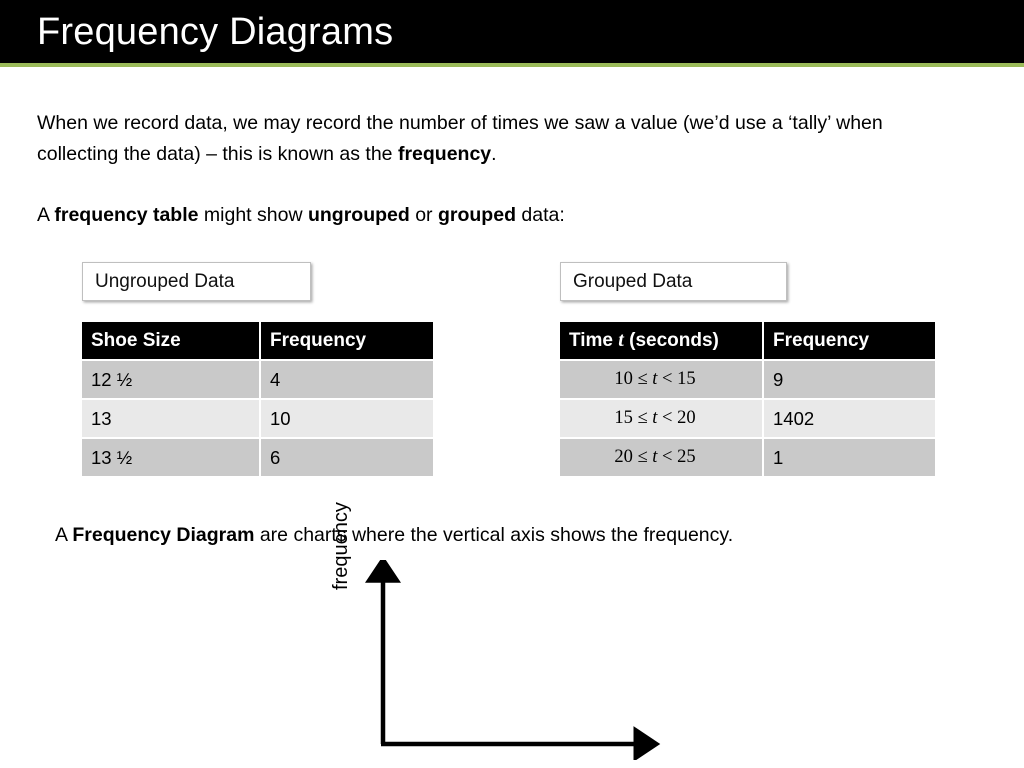 The image size is (1024, 768). What do you see at coordinates (513, 660) in the screenshot?
I see `frequency-axes-diagram` at bounding box center [513, 660].